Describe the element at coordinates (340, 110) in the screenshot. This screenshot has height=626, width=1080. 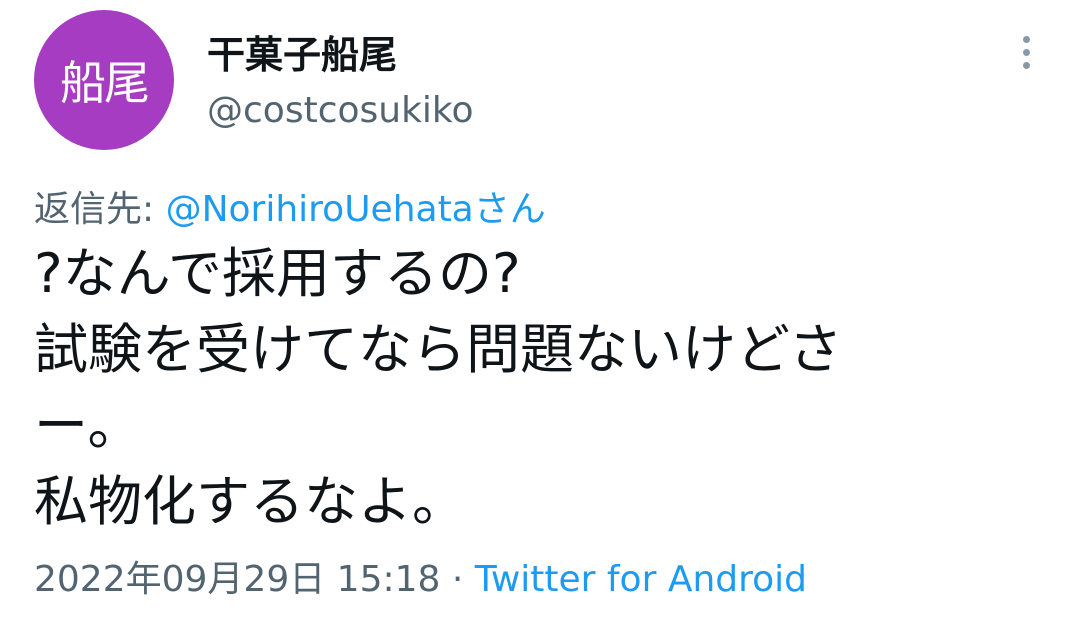
I see `user-handle: @costcosukiko` at that location.